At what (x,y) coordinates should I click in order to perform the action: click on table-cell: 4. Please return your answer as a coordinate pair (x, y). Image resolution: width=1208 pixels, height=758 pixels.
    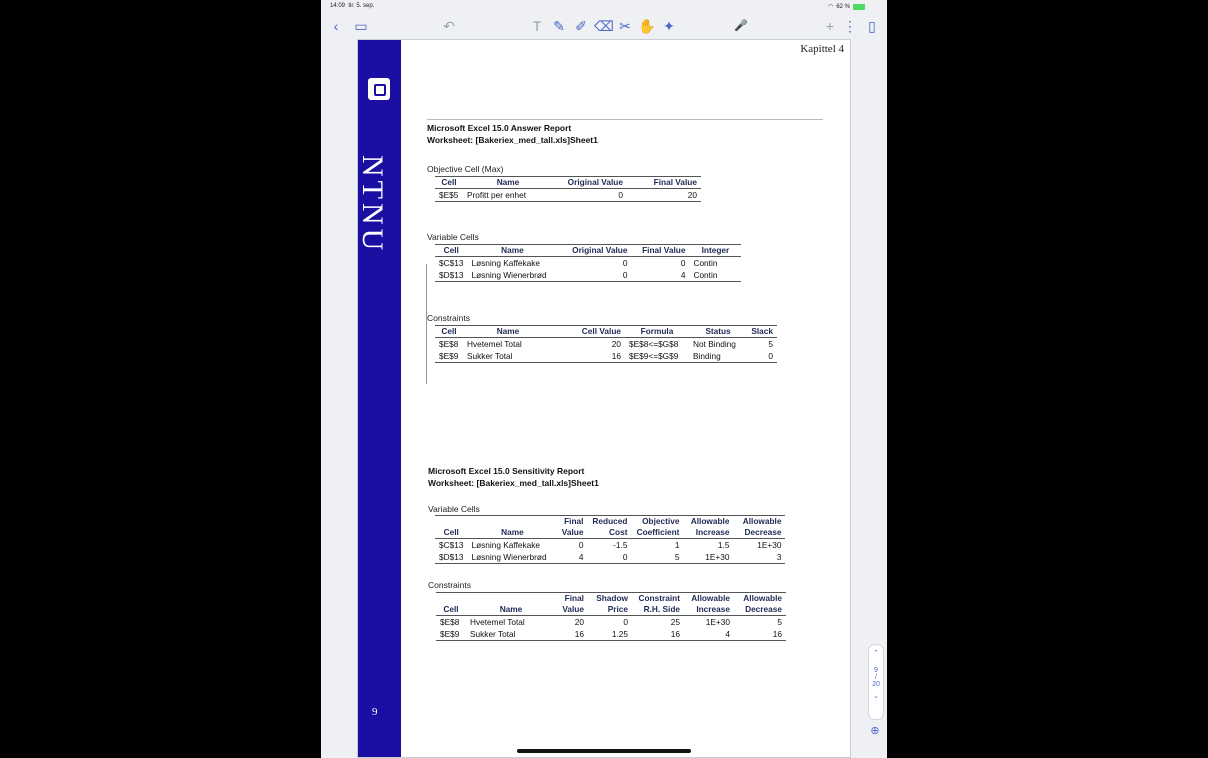
    Looking at the image, I should click on (709, 634).